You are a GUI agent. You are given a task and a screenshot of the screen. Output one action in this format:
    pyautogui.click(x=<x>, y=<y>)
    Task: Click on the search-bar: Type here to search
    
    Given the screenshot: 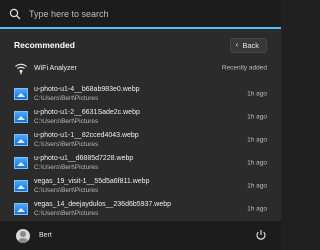 What is the action you would take?
    pyautogui.click(x=140, y=14)
    